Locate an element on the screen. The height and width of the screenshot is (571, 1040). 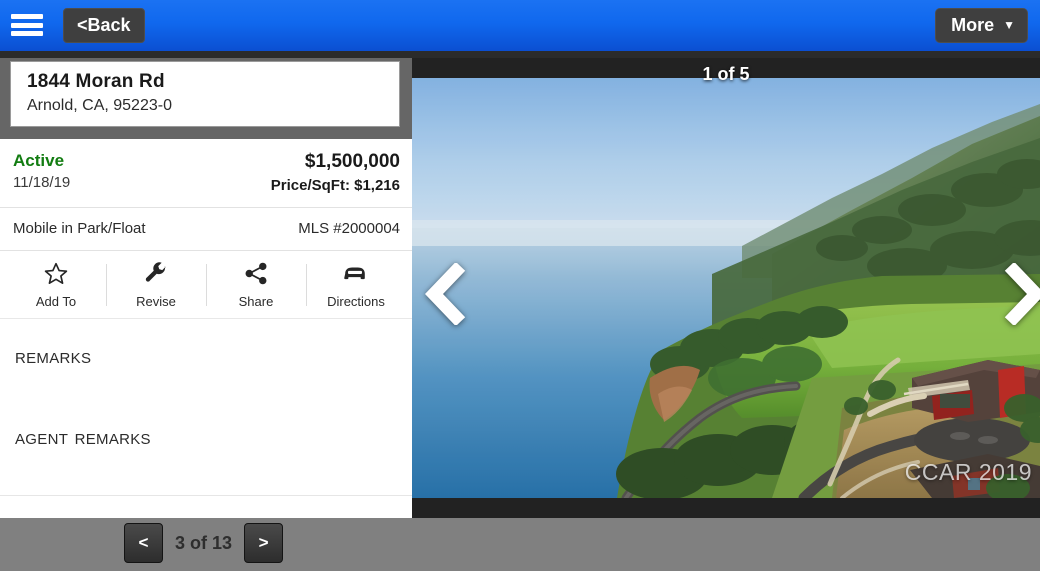
car-icon is located at coordinates (356, 273).